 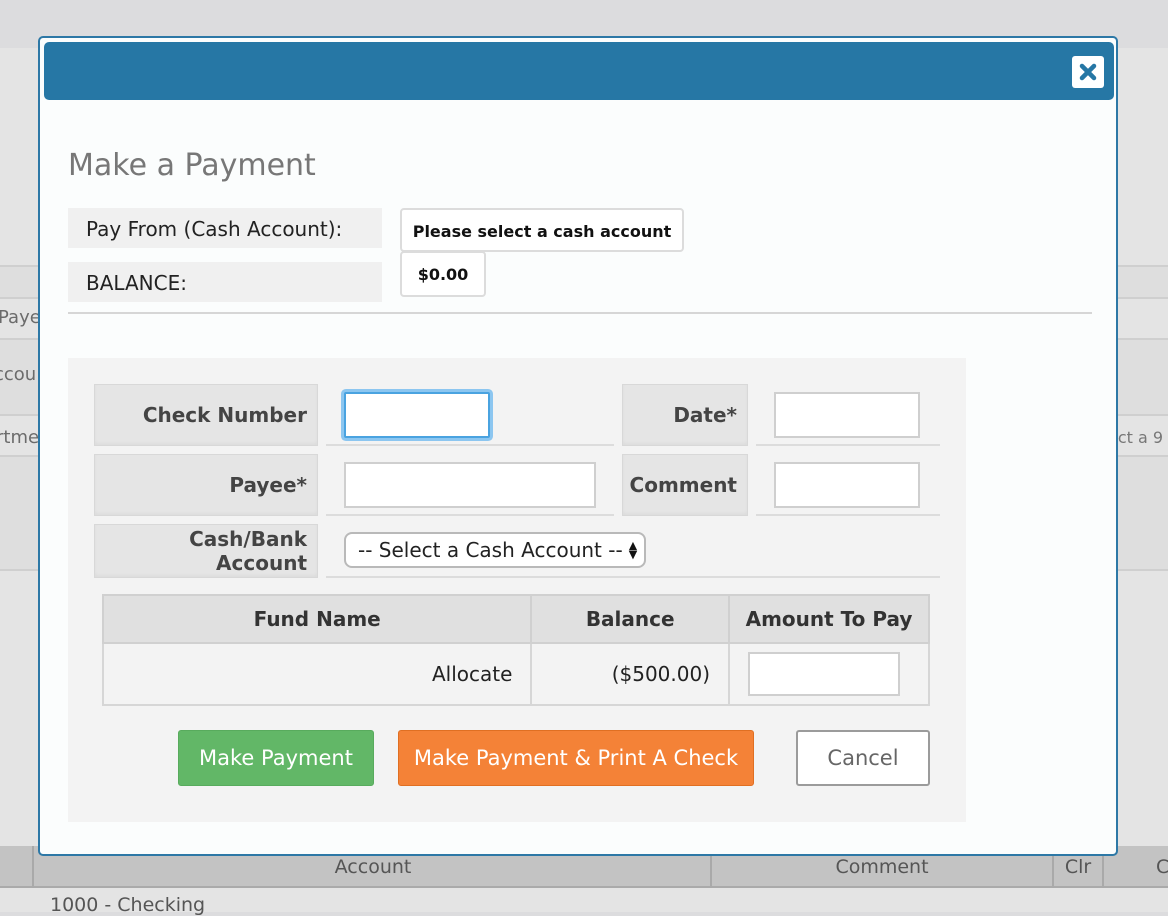 What do you see at coordinates (580, 313) in the screenshot?
I see `divider` at bounding box center [580, 313].